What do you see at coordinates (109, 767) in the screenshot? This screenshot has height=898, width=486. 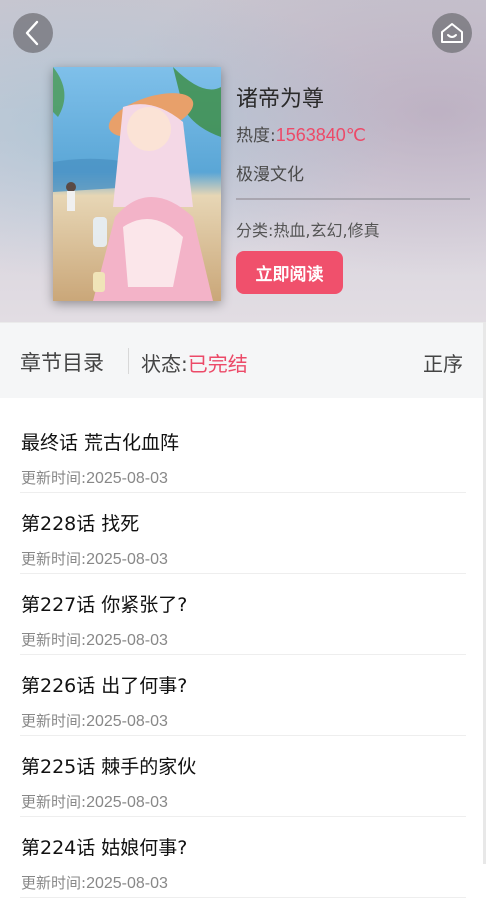 I see `chapter-name: 第225话 棘手的家伙` at bounding box center [109, 767].